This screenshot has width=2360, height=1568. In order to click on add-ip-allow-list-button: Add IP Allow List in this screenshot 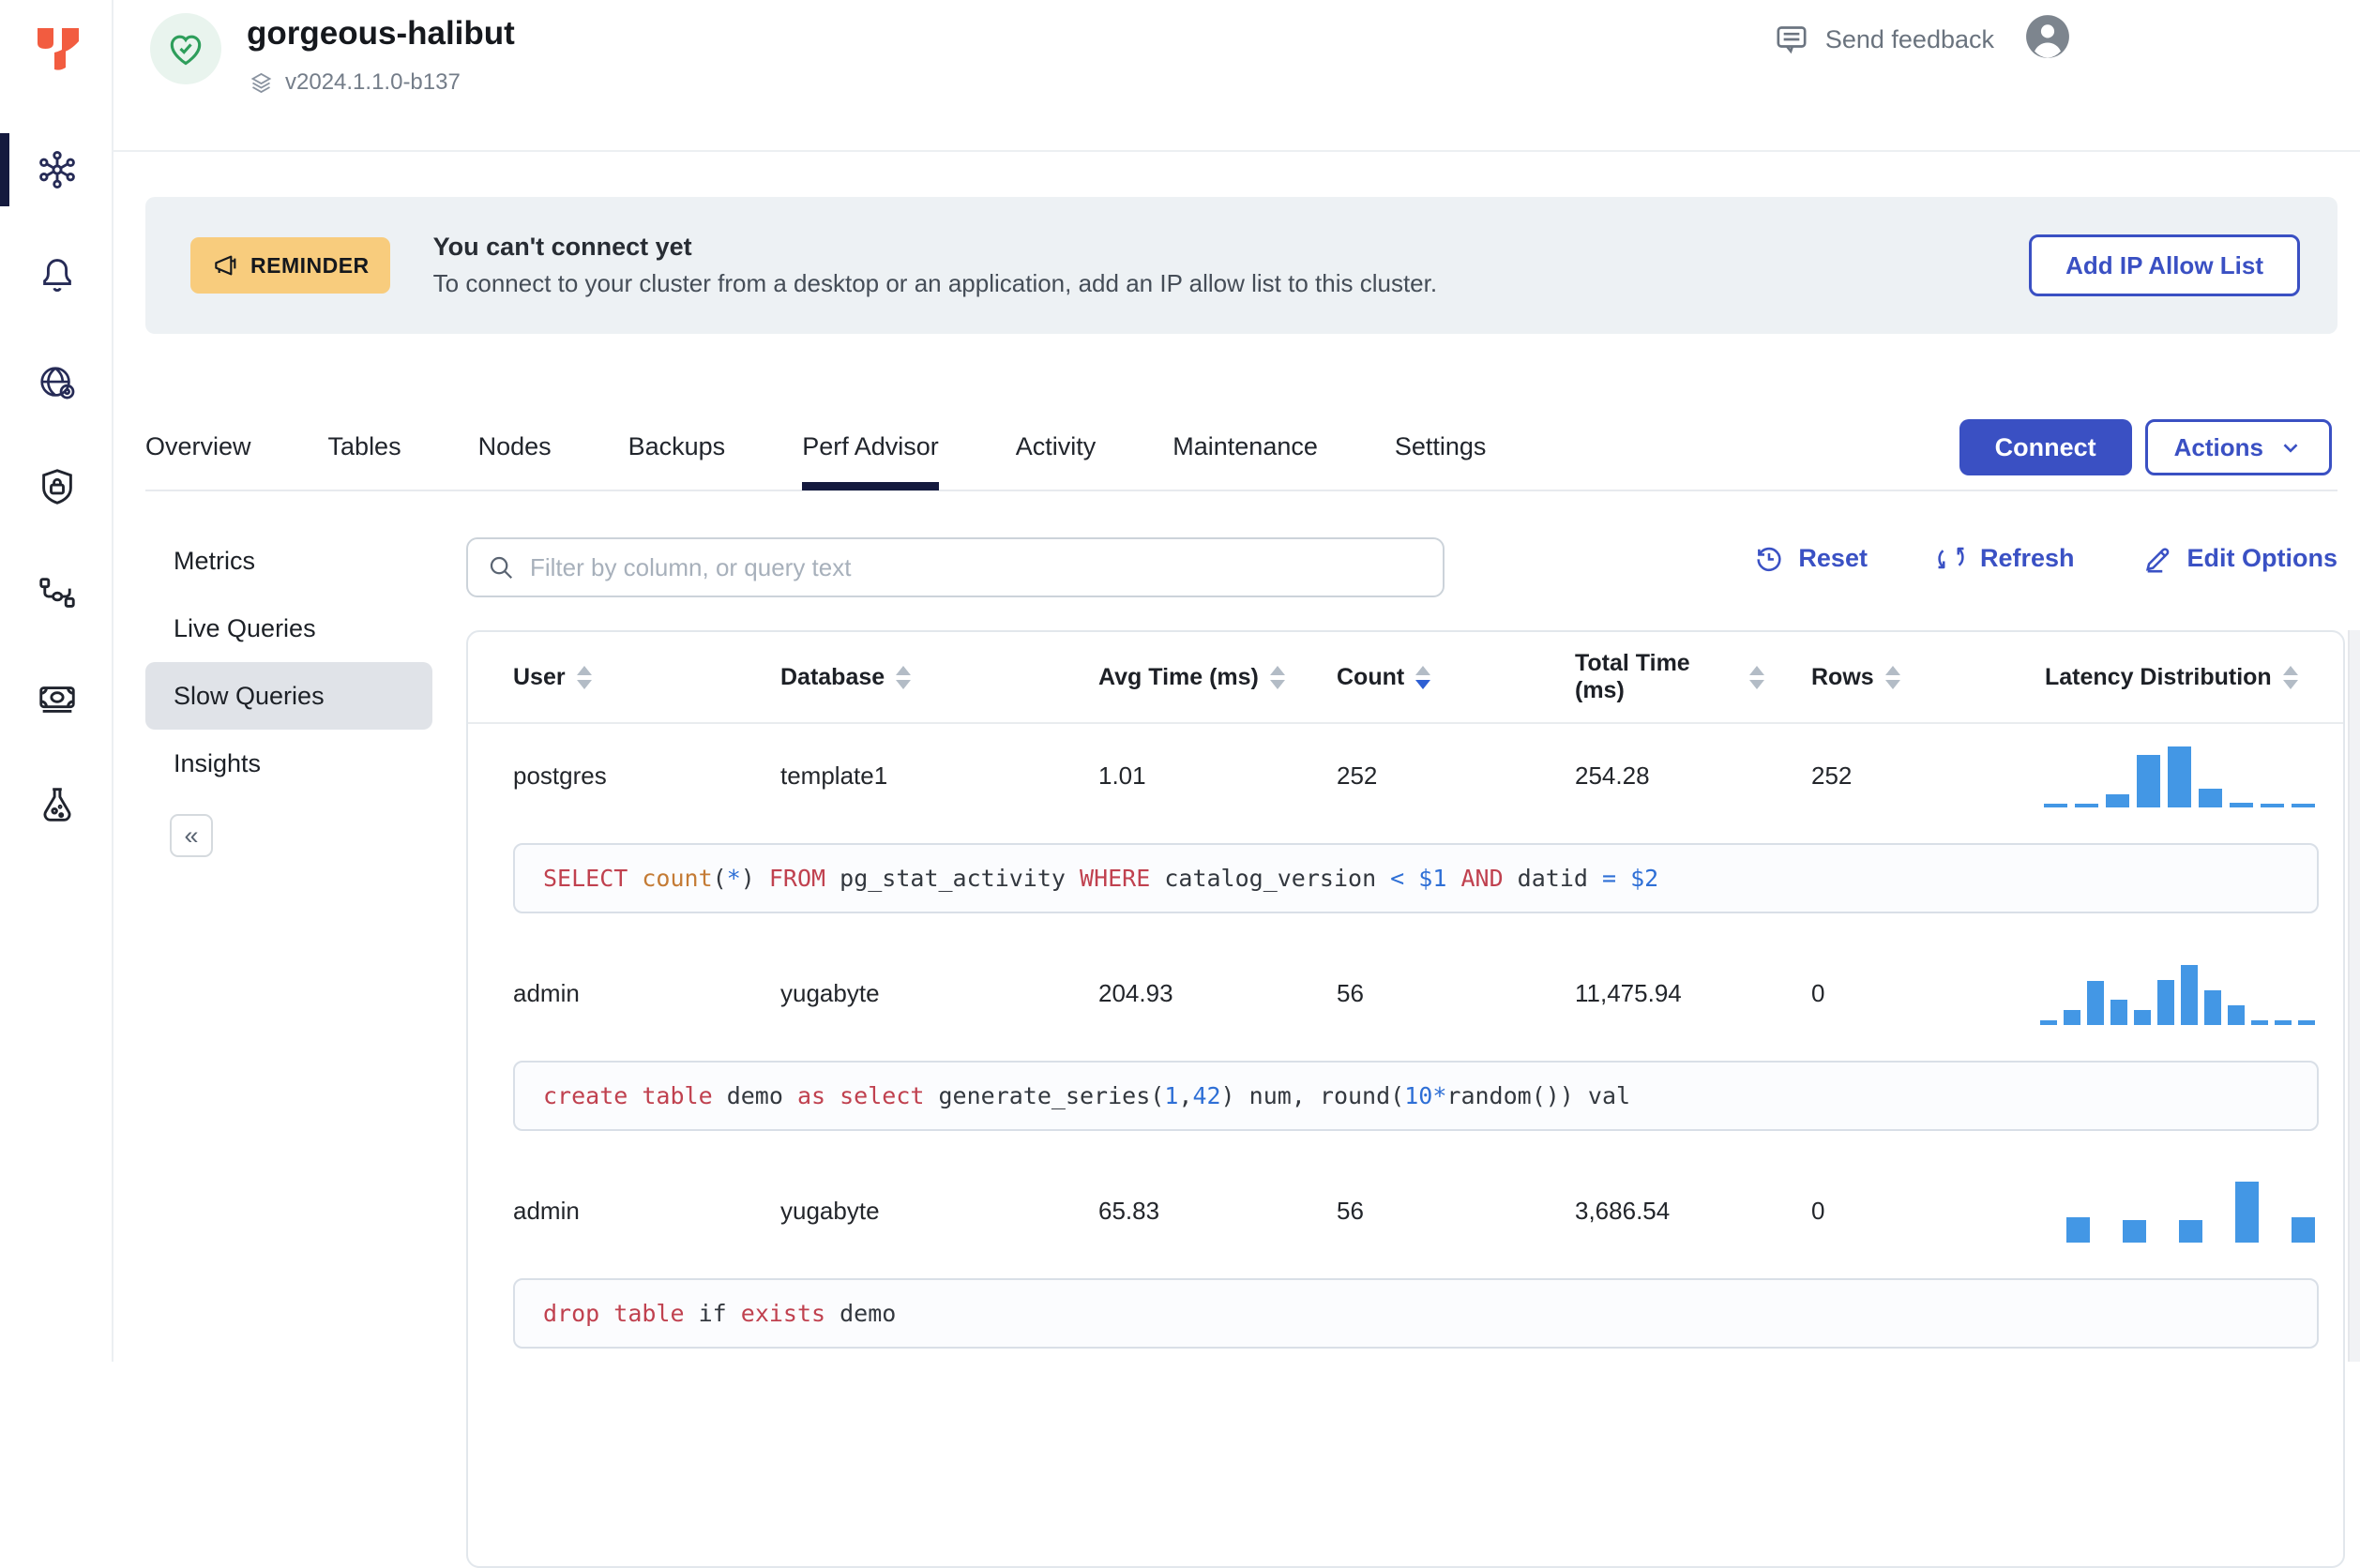, I will do `click(2164, 265)`.